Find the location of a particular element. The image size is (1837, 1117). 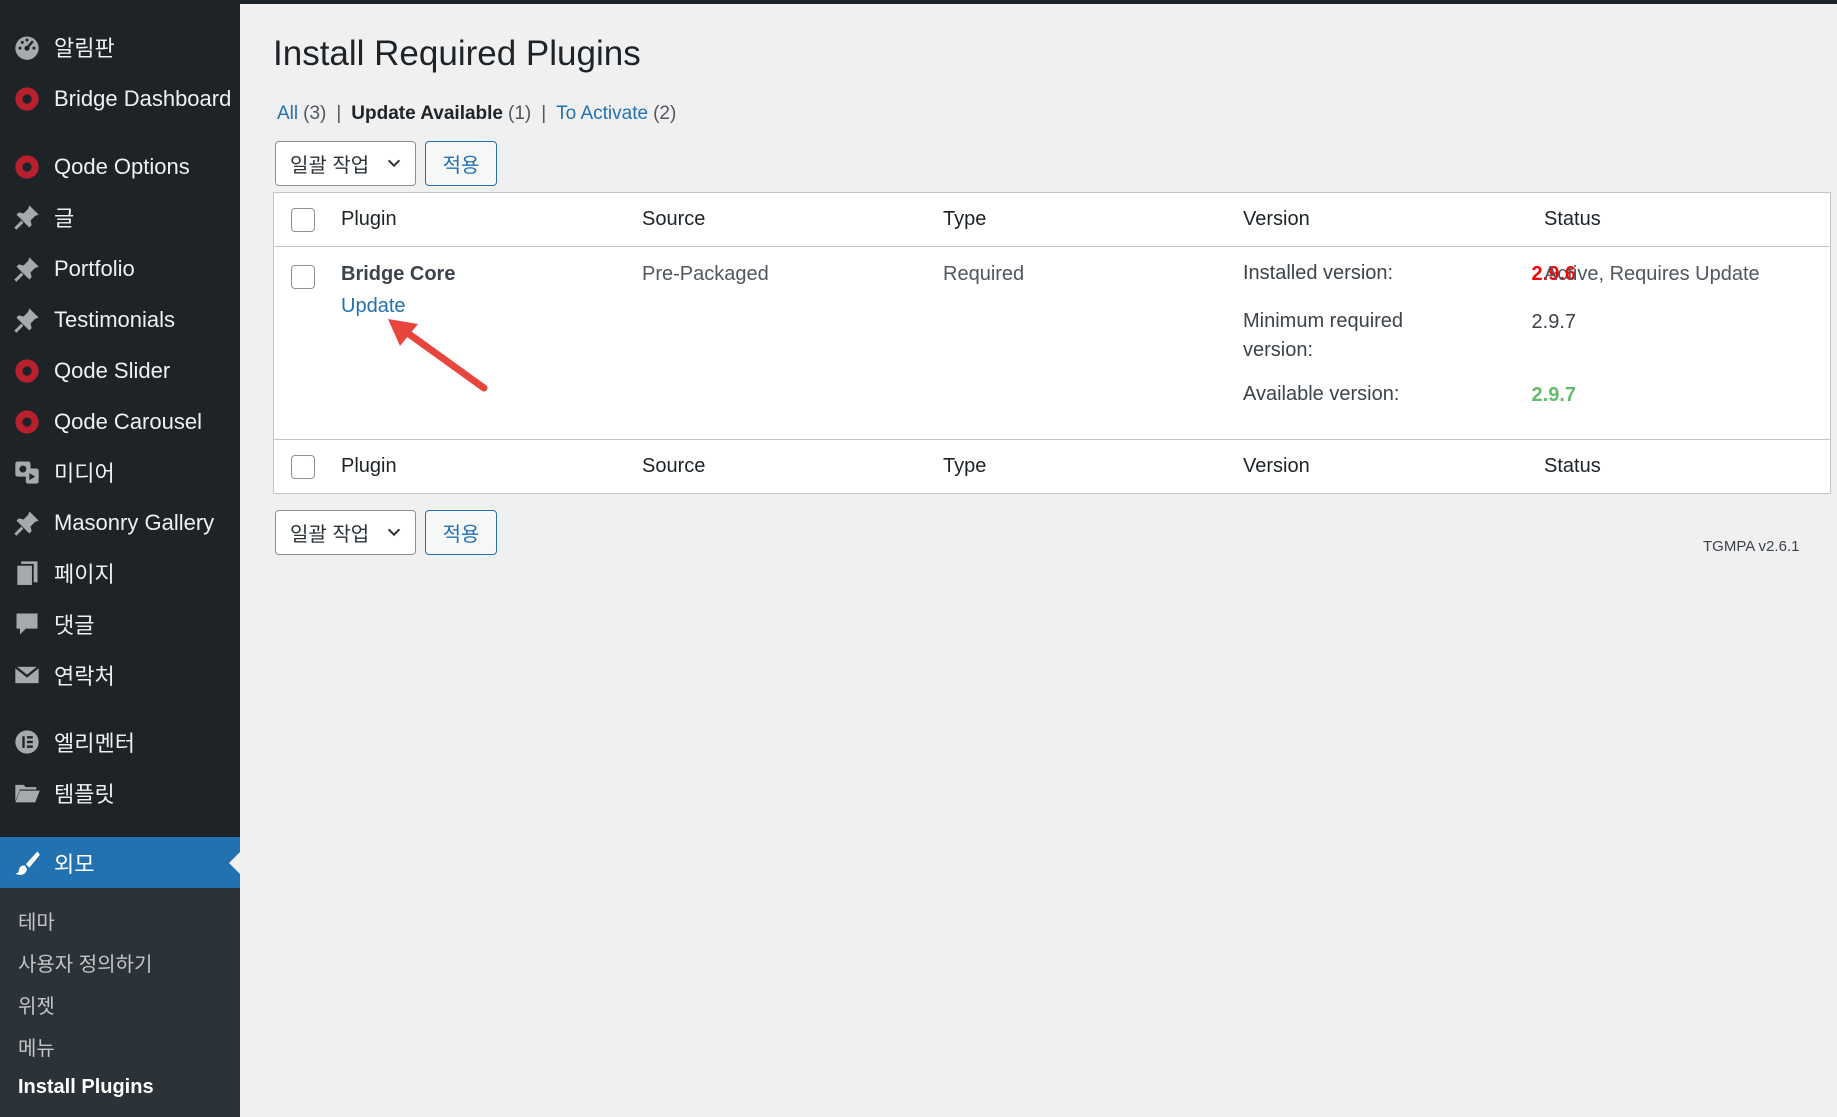

minimum-version-label-line1: Minimum required is located at coordinates (1323, 321).